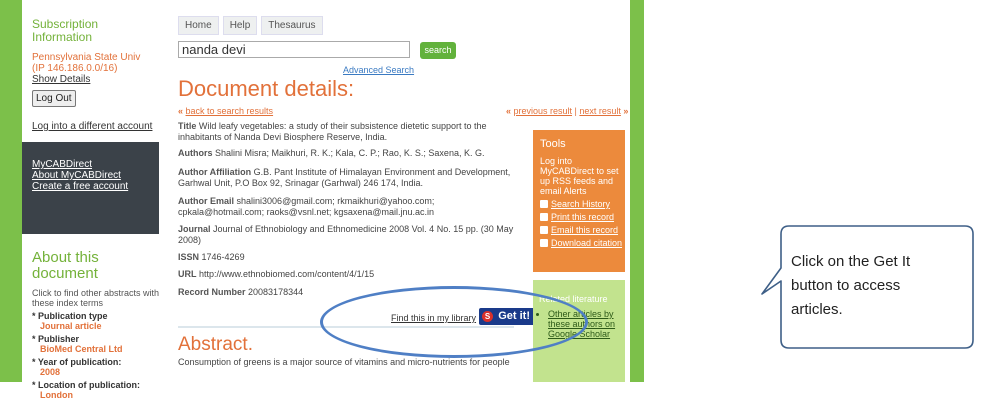 This screenshot has height=400, width=996. What do you see at coordinates (65, 265) in the screenshot?
I see `about-document-heading: About this document` at bounding box center [65, 265].